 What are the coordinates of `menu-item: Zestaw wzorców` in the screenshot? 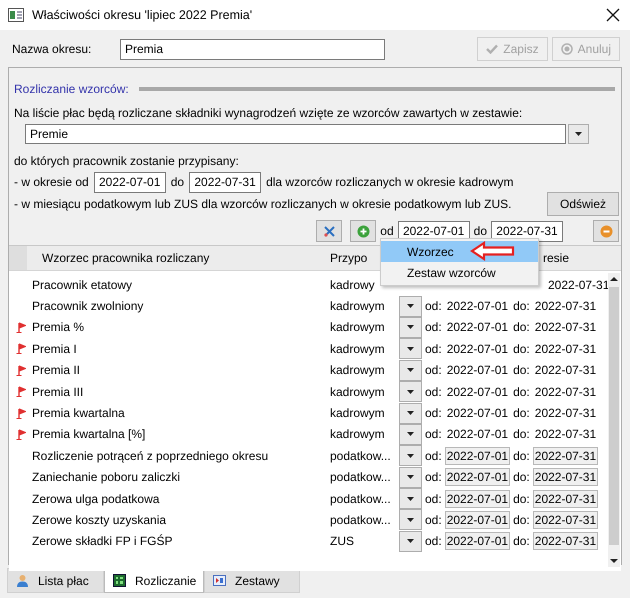 It's located at (459, 272).